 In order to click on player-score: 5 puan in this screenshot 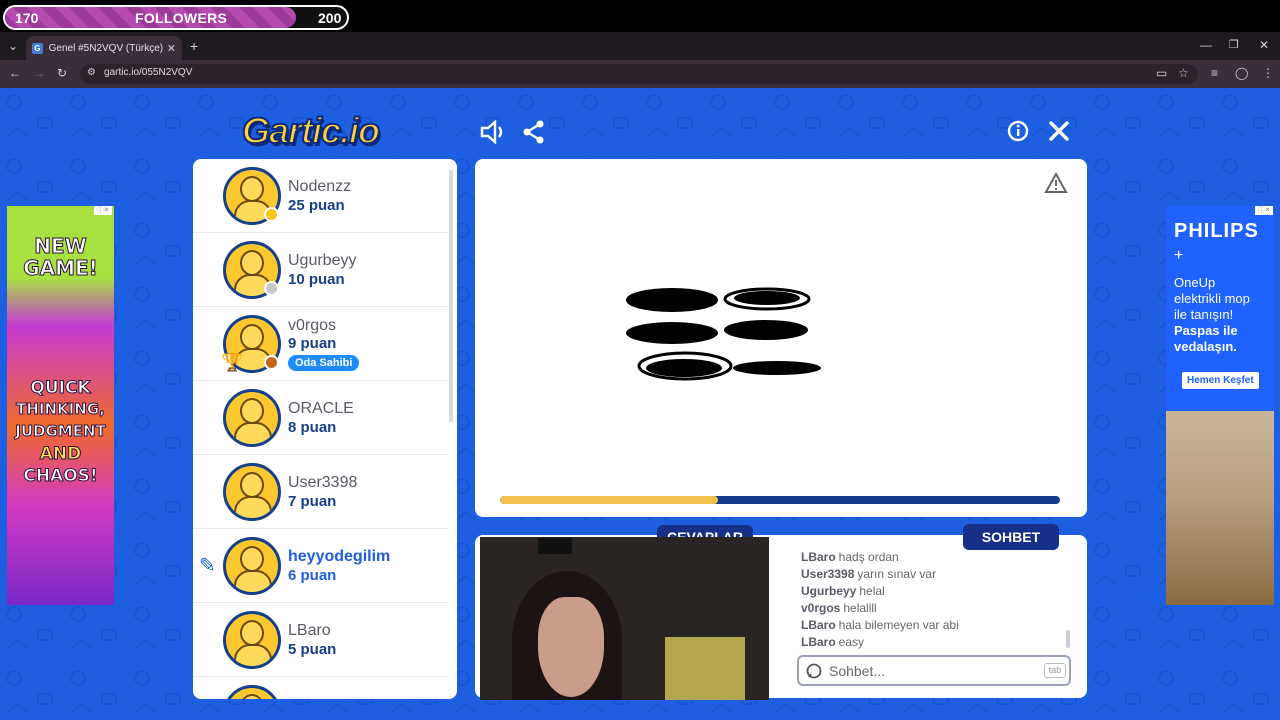, I will do `click(312, 649)`.